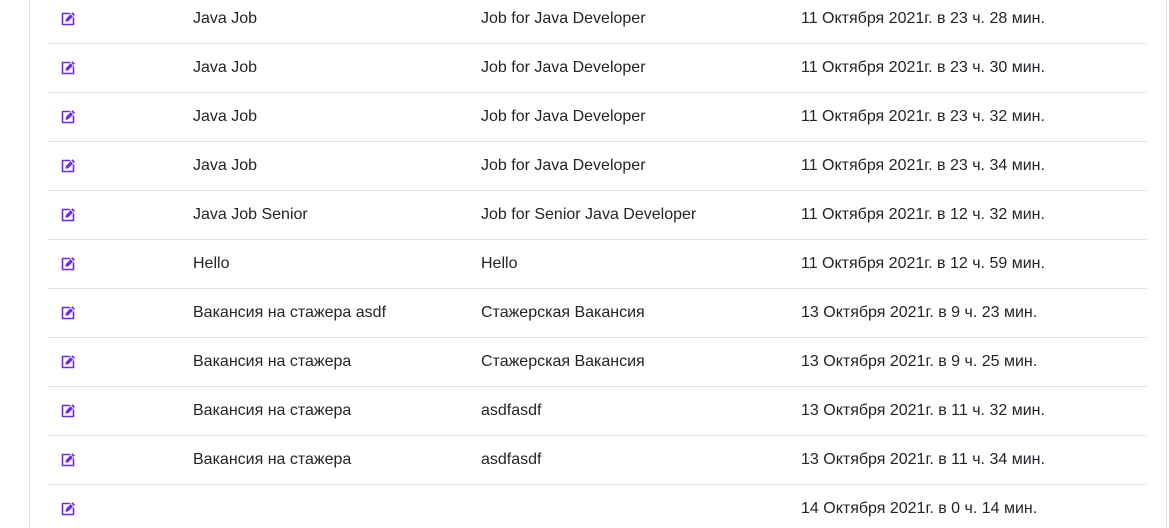 The width and height of the screenshot is (1169, 528). I want to click on post-description: Job for Senior Java Developer, so click(641, 215).